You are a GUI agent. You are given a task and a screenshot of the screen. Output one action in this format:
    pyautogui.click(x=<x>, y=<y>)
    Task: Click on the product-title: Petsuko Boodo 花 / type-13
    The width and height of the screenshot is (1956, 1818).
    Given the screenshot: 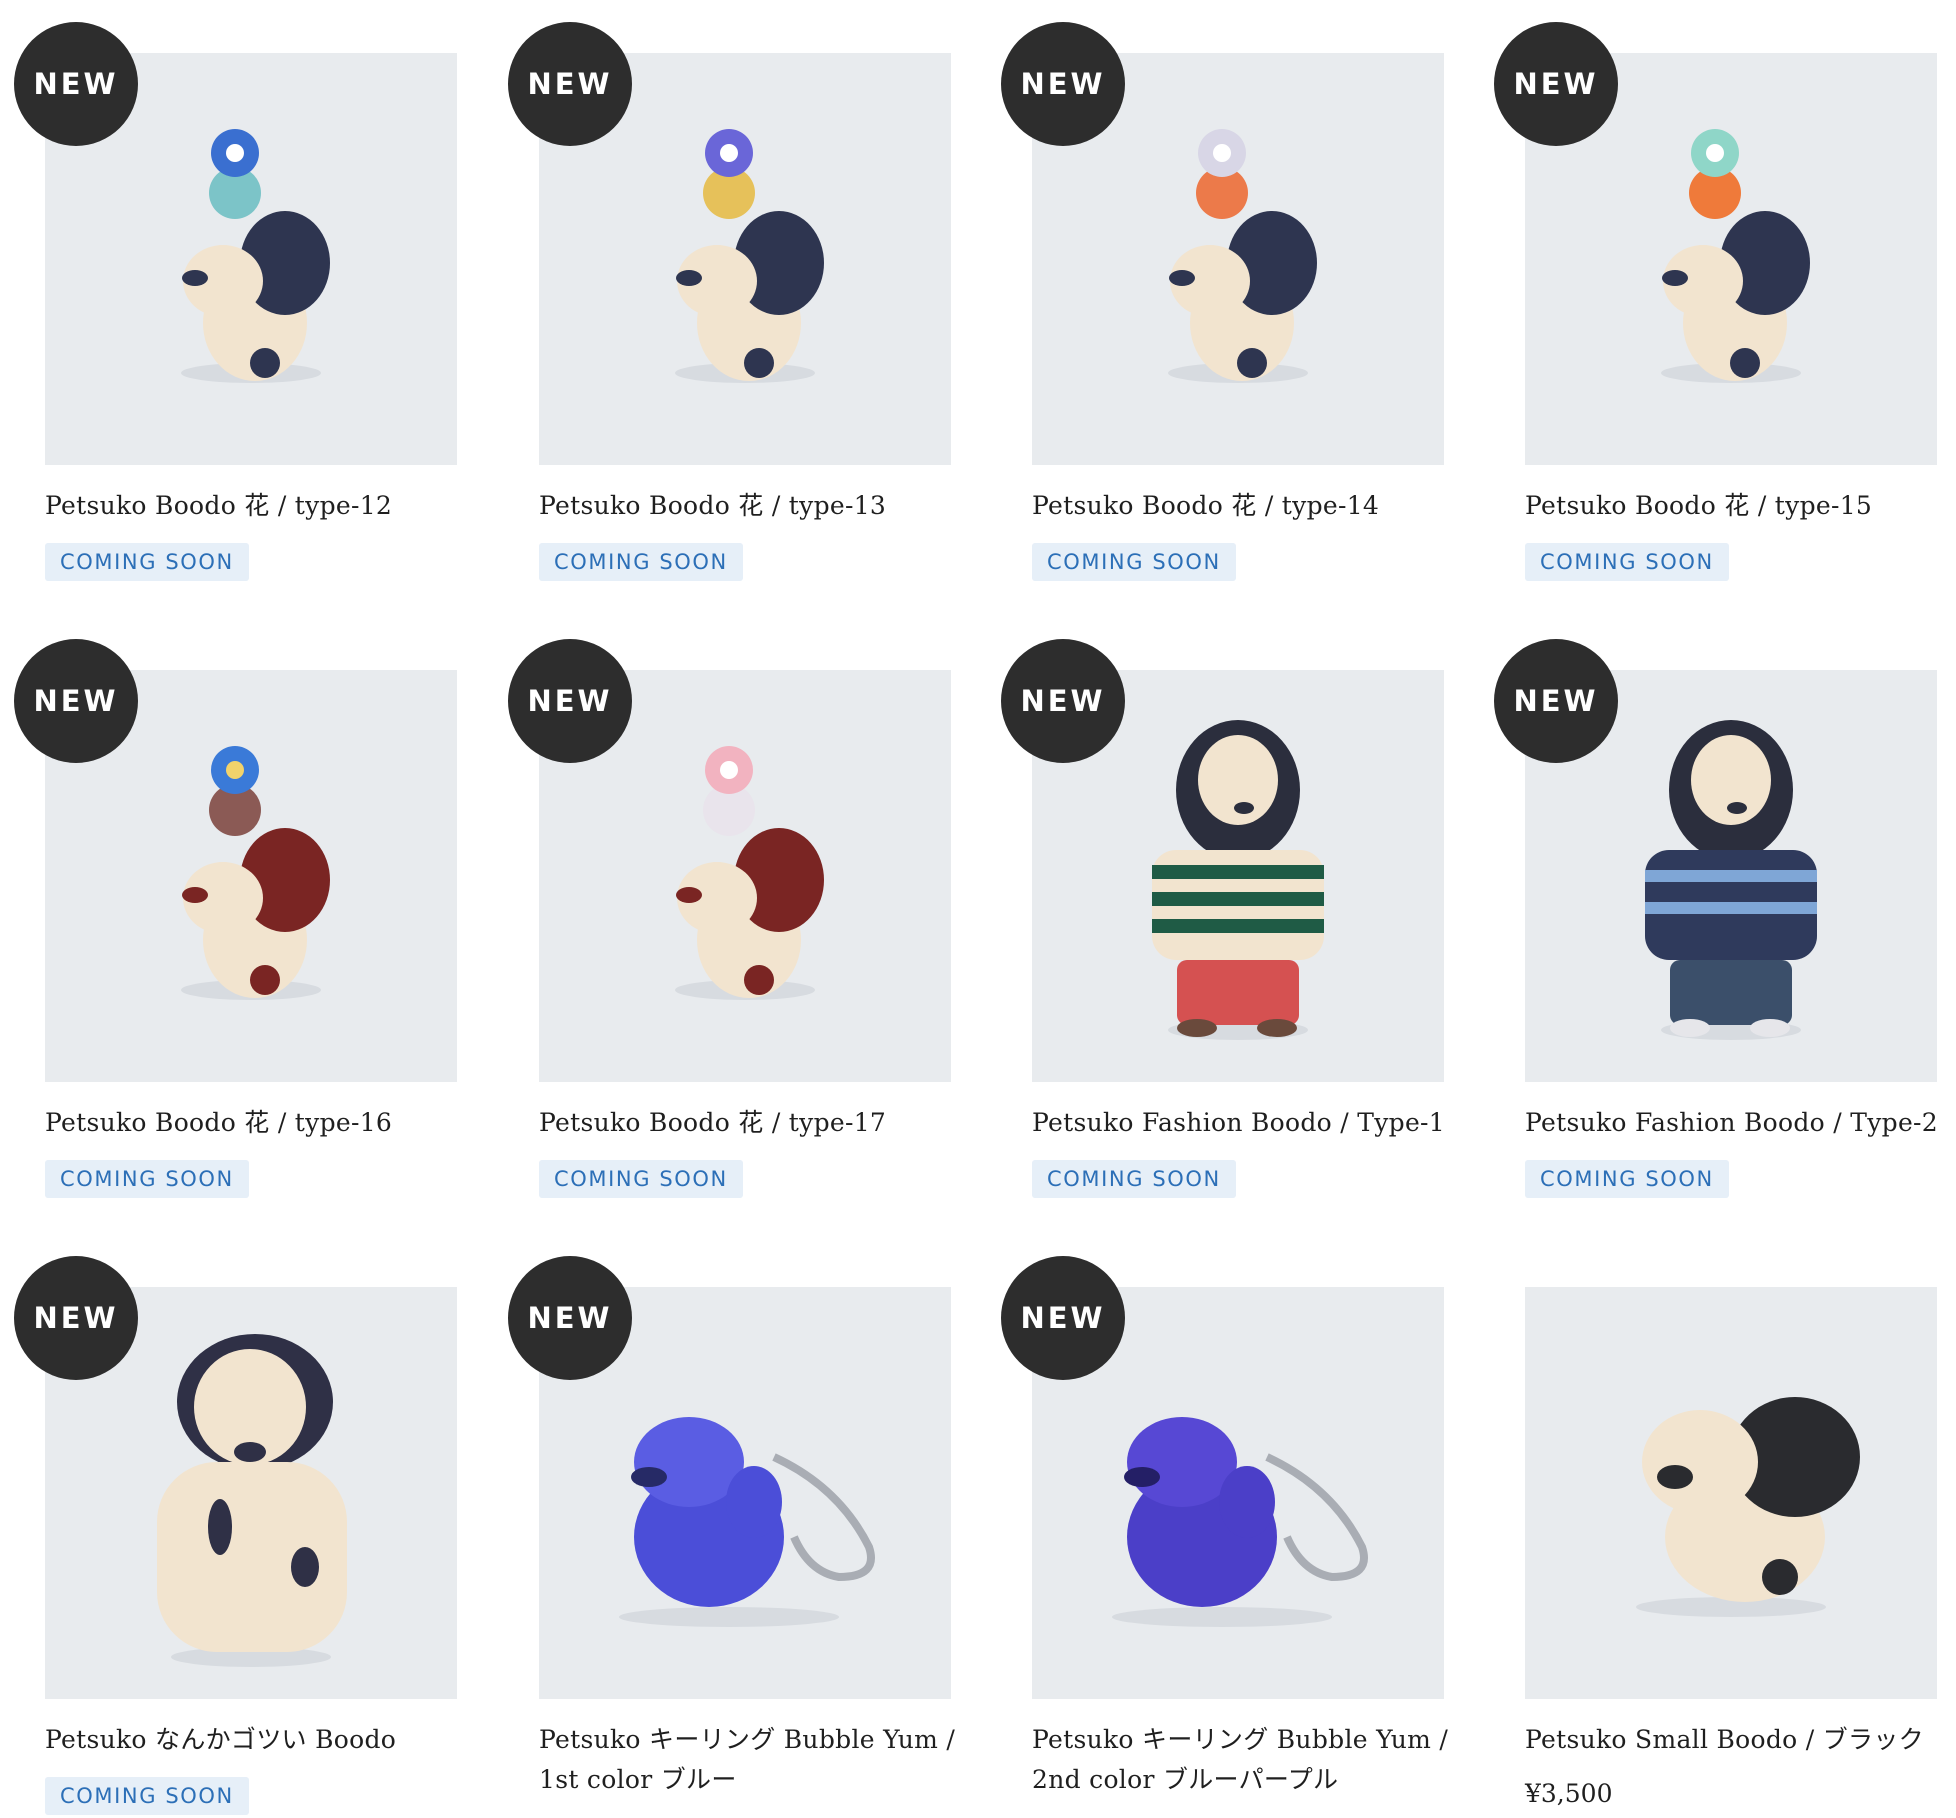 What is the action you would take?
    pyautogui.click(x=749, y=506)
    